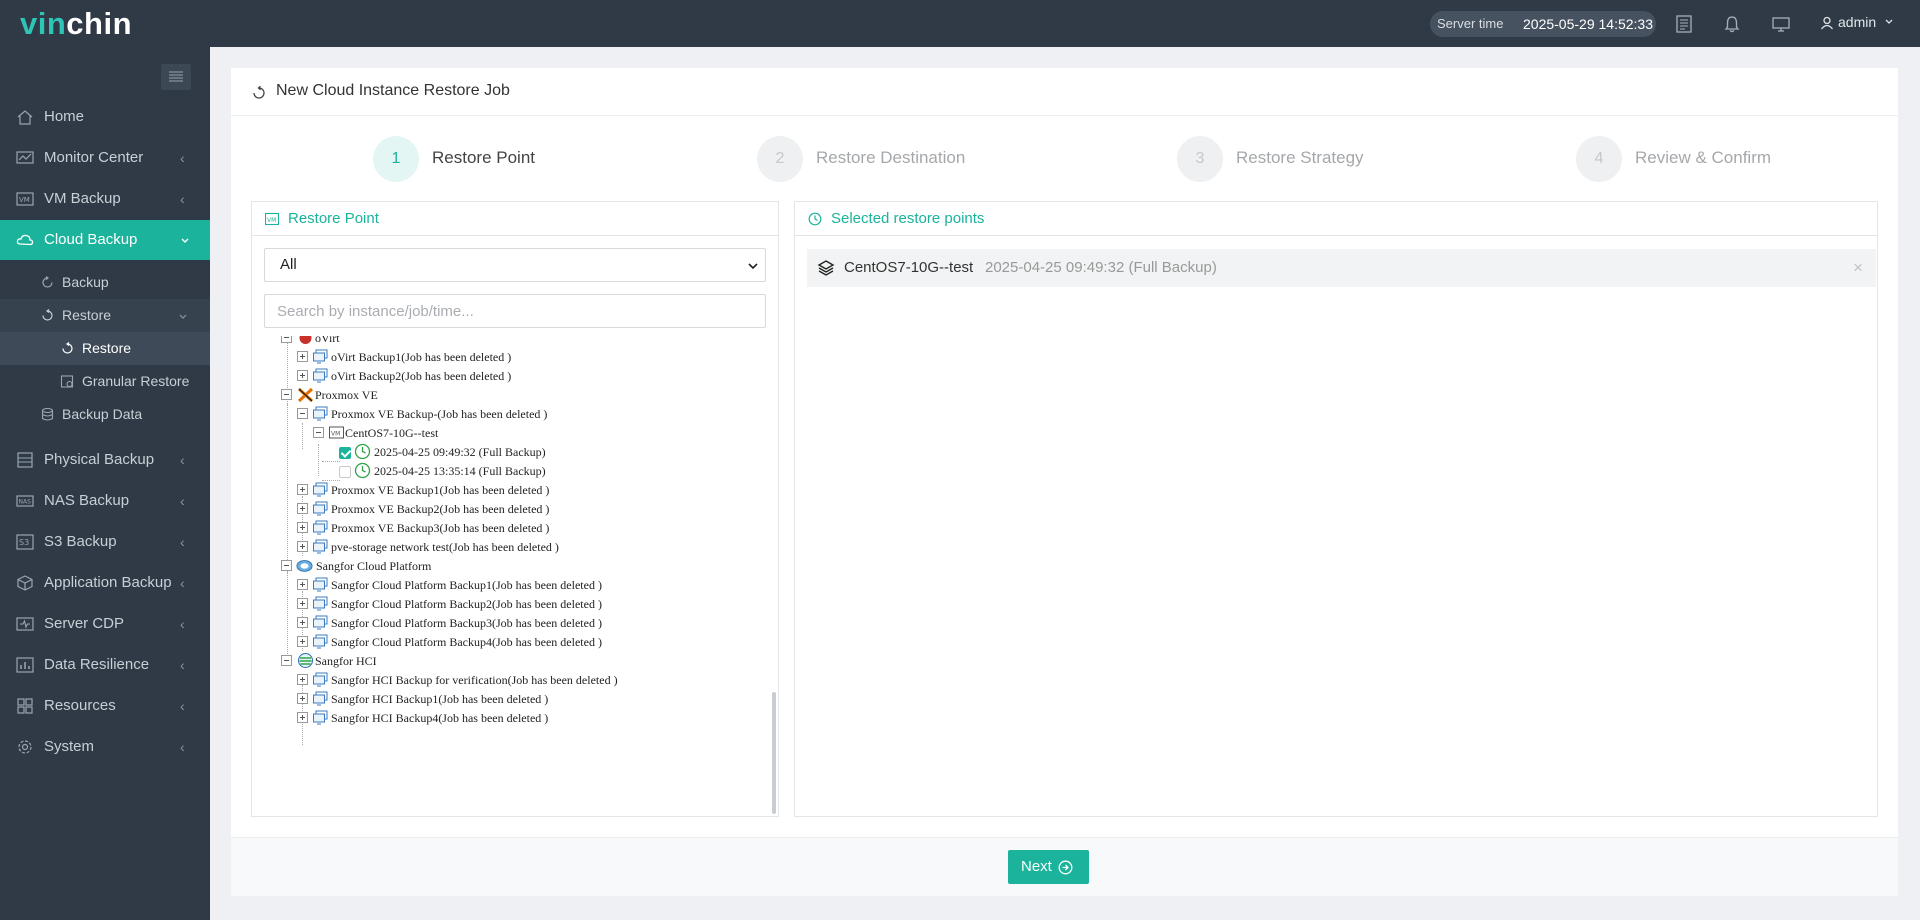  I want to click on sidebar-item-vm-backup: VM VM Backup ‹, so click(105, 199).